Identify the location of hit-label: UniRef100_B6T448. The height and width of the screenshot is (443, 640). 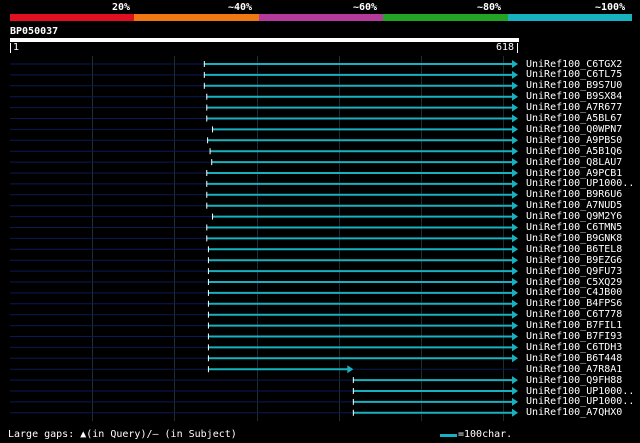
(574, 358).